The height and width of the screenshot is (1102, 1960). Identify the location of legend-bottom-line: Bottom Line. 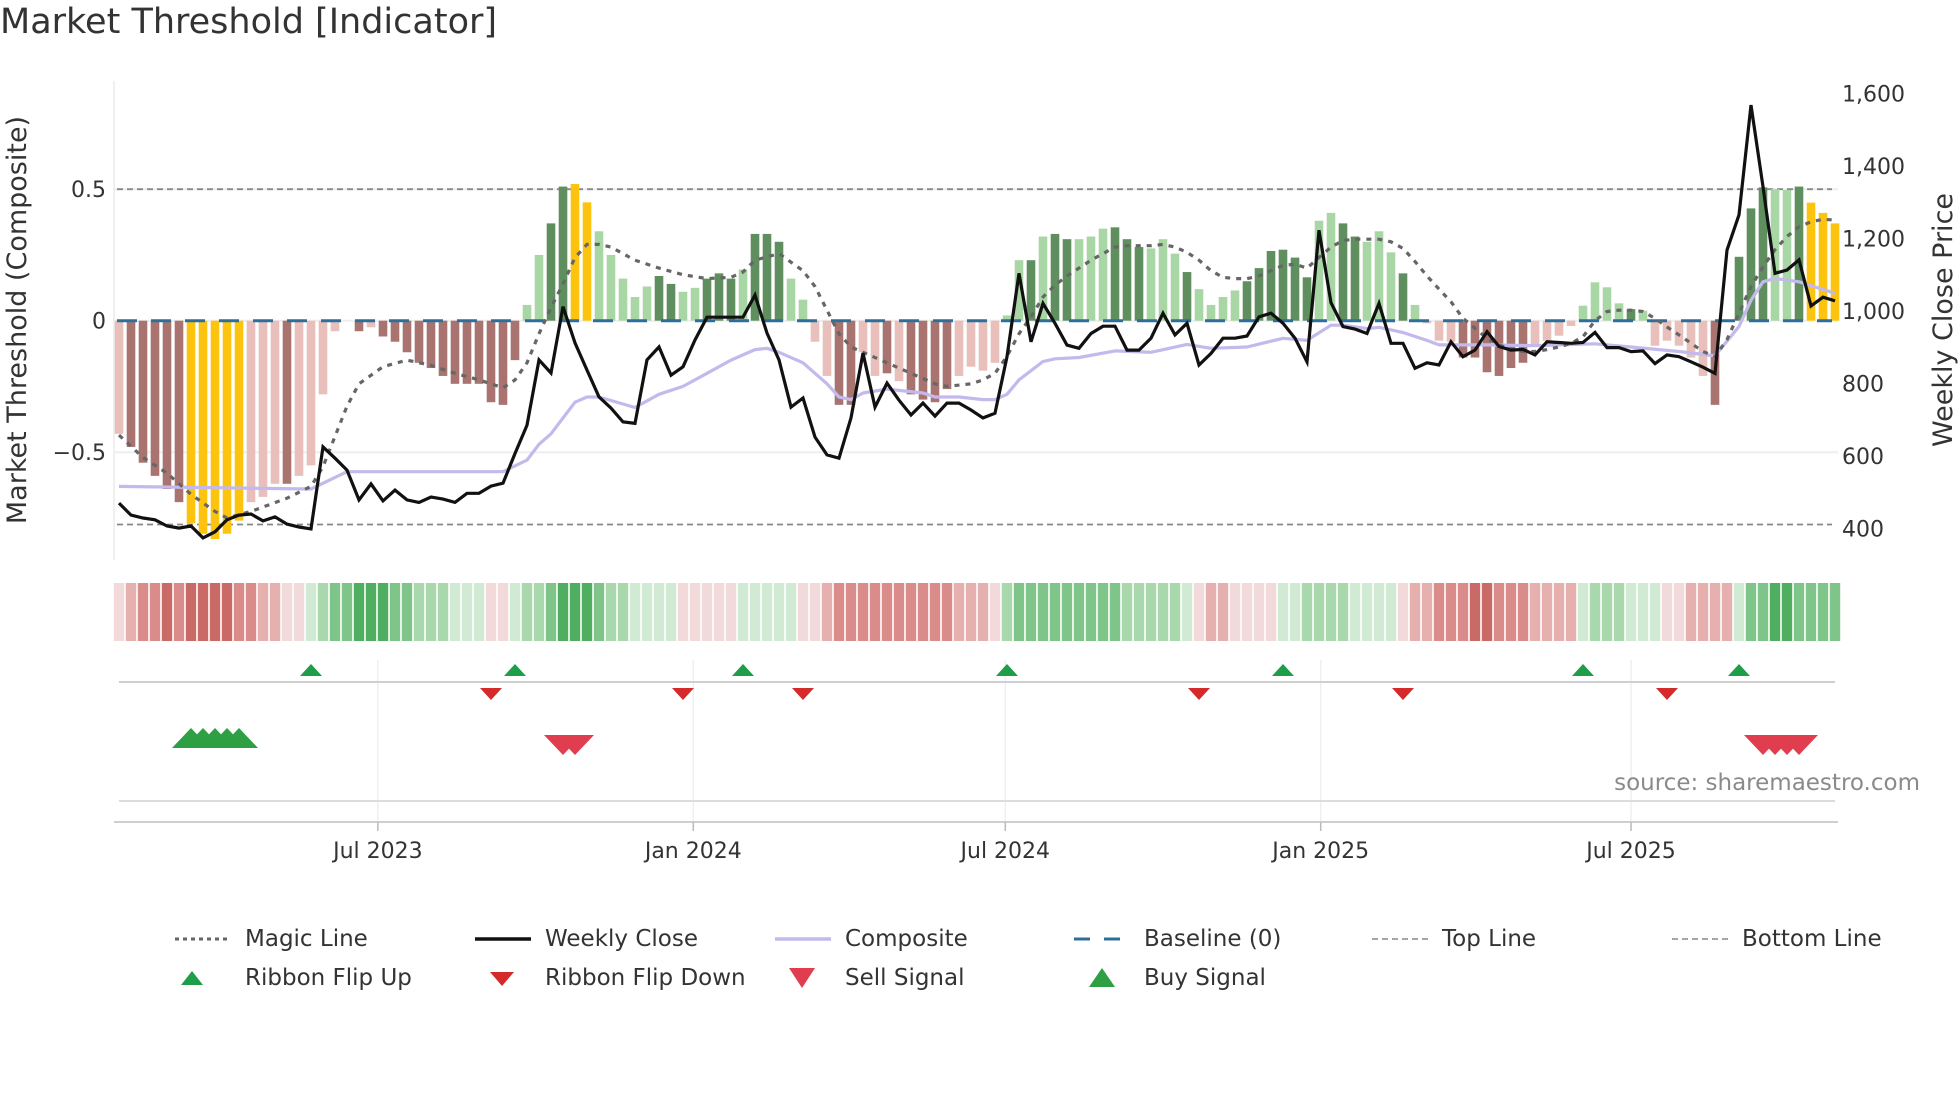
(1777, 939).